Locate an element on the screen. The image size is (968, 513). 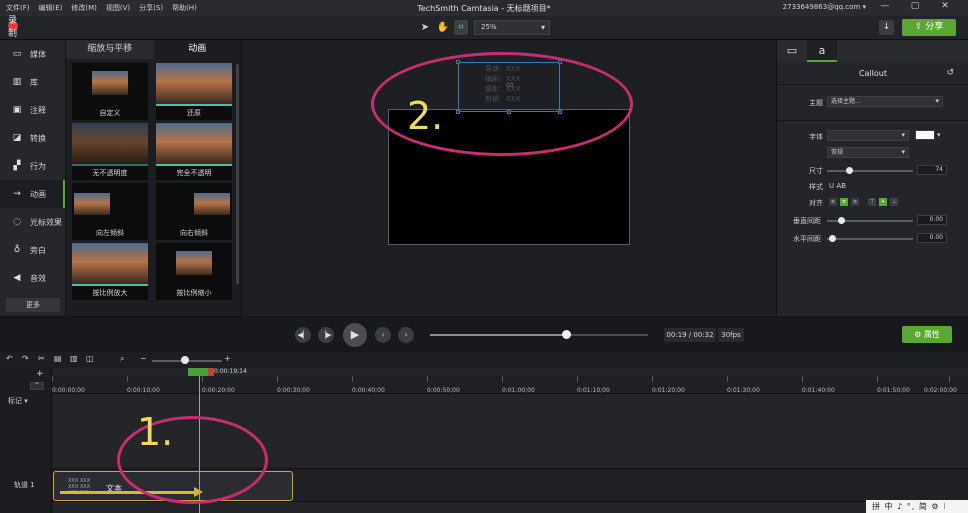
sidebar-item-media: ▭ 媒体 is located at coordinates (32, 54).